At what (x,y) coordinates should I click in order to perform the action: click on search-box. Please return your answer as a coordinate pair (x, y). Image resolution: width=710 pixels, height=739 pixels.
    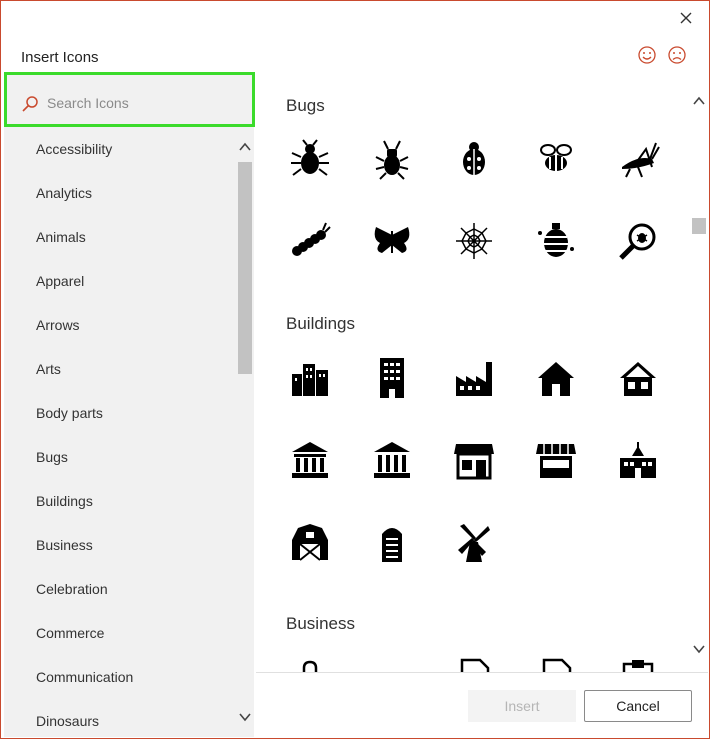
    Looking at the image, I should click on (129, 99).